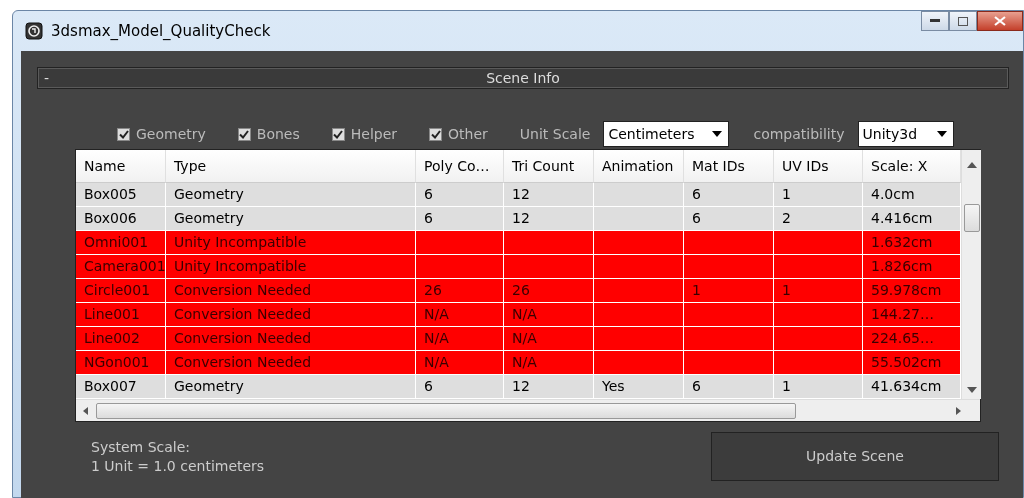 The width and height of the screenshot is (1024, 498). What do you see at coordinates (818, 219) in the screenshot?
I see `table-cell: 2` at bounding box center [818, 219].